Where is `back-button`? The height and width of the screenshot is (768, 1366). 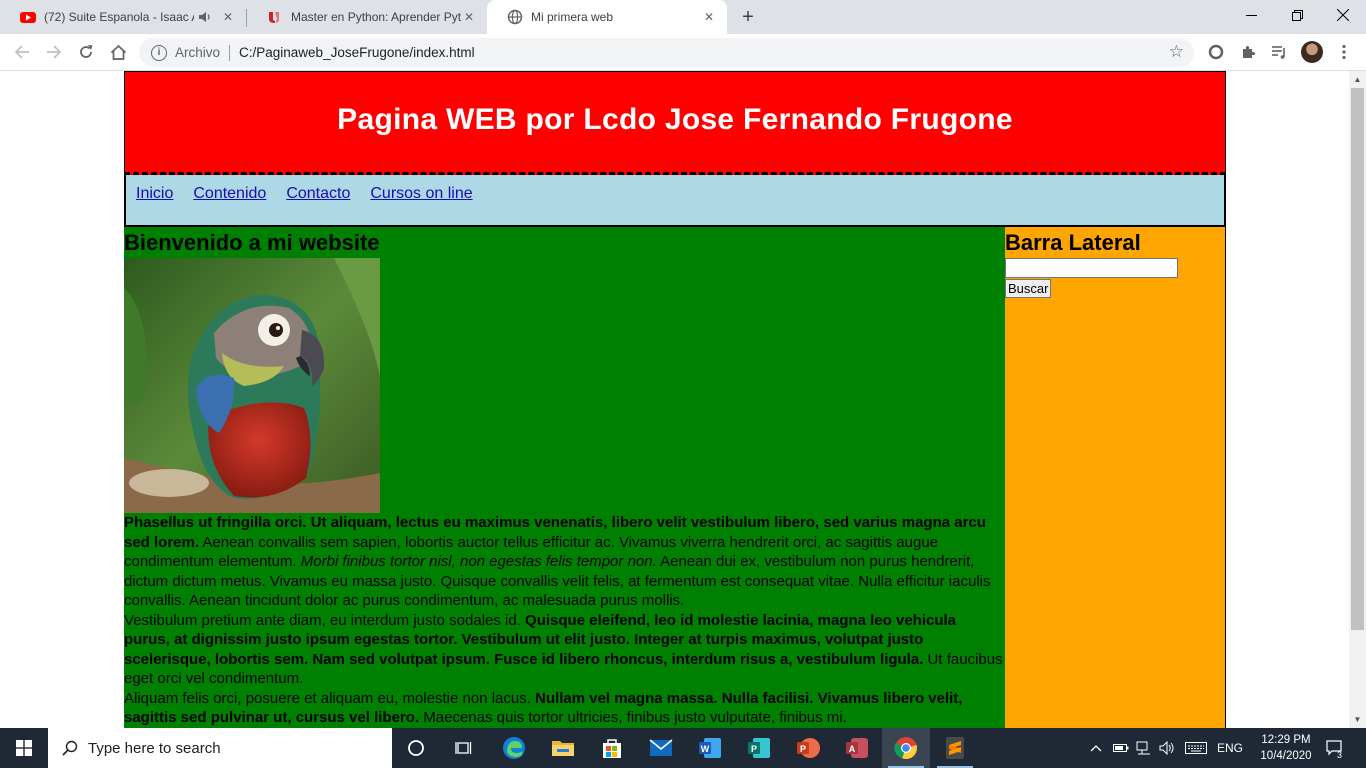
back-button is located at coordinates (22, 52).